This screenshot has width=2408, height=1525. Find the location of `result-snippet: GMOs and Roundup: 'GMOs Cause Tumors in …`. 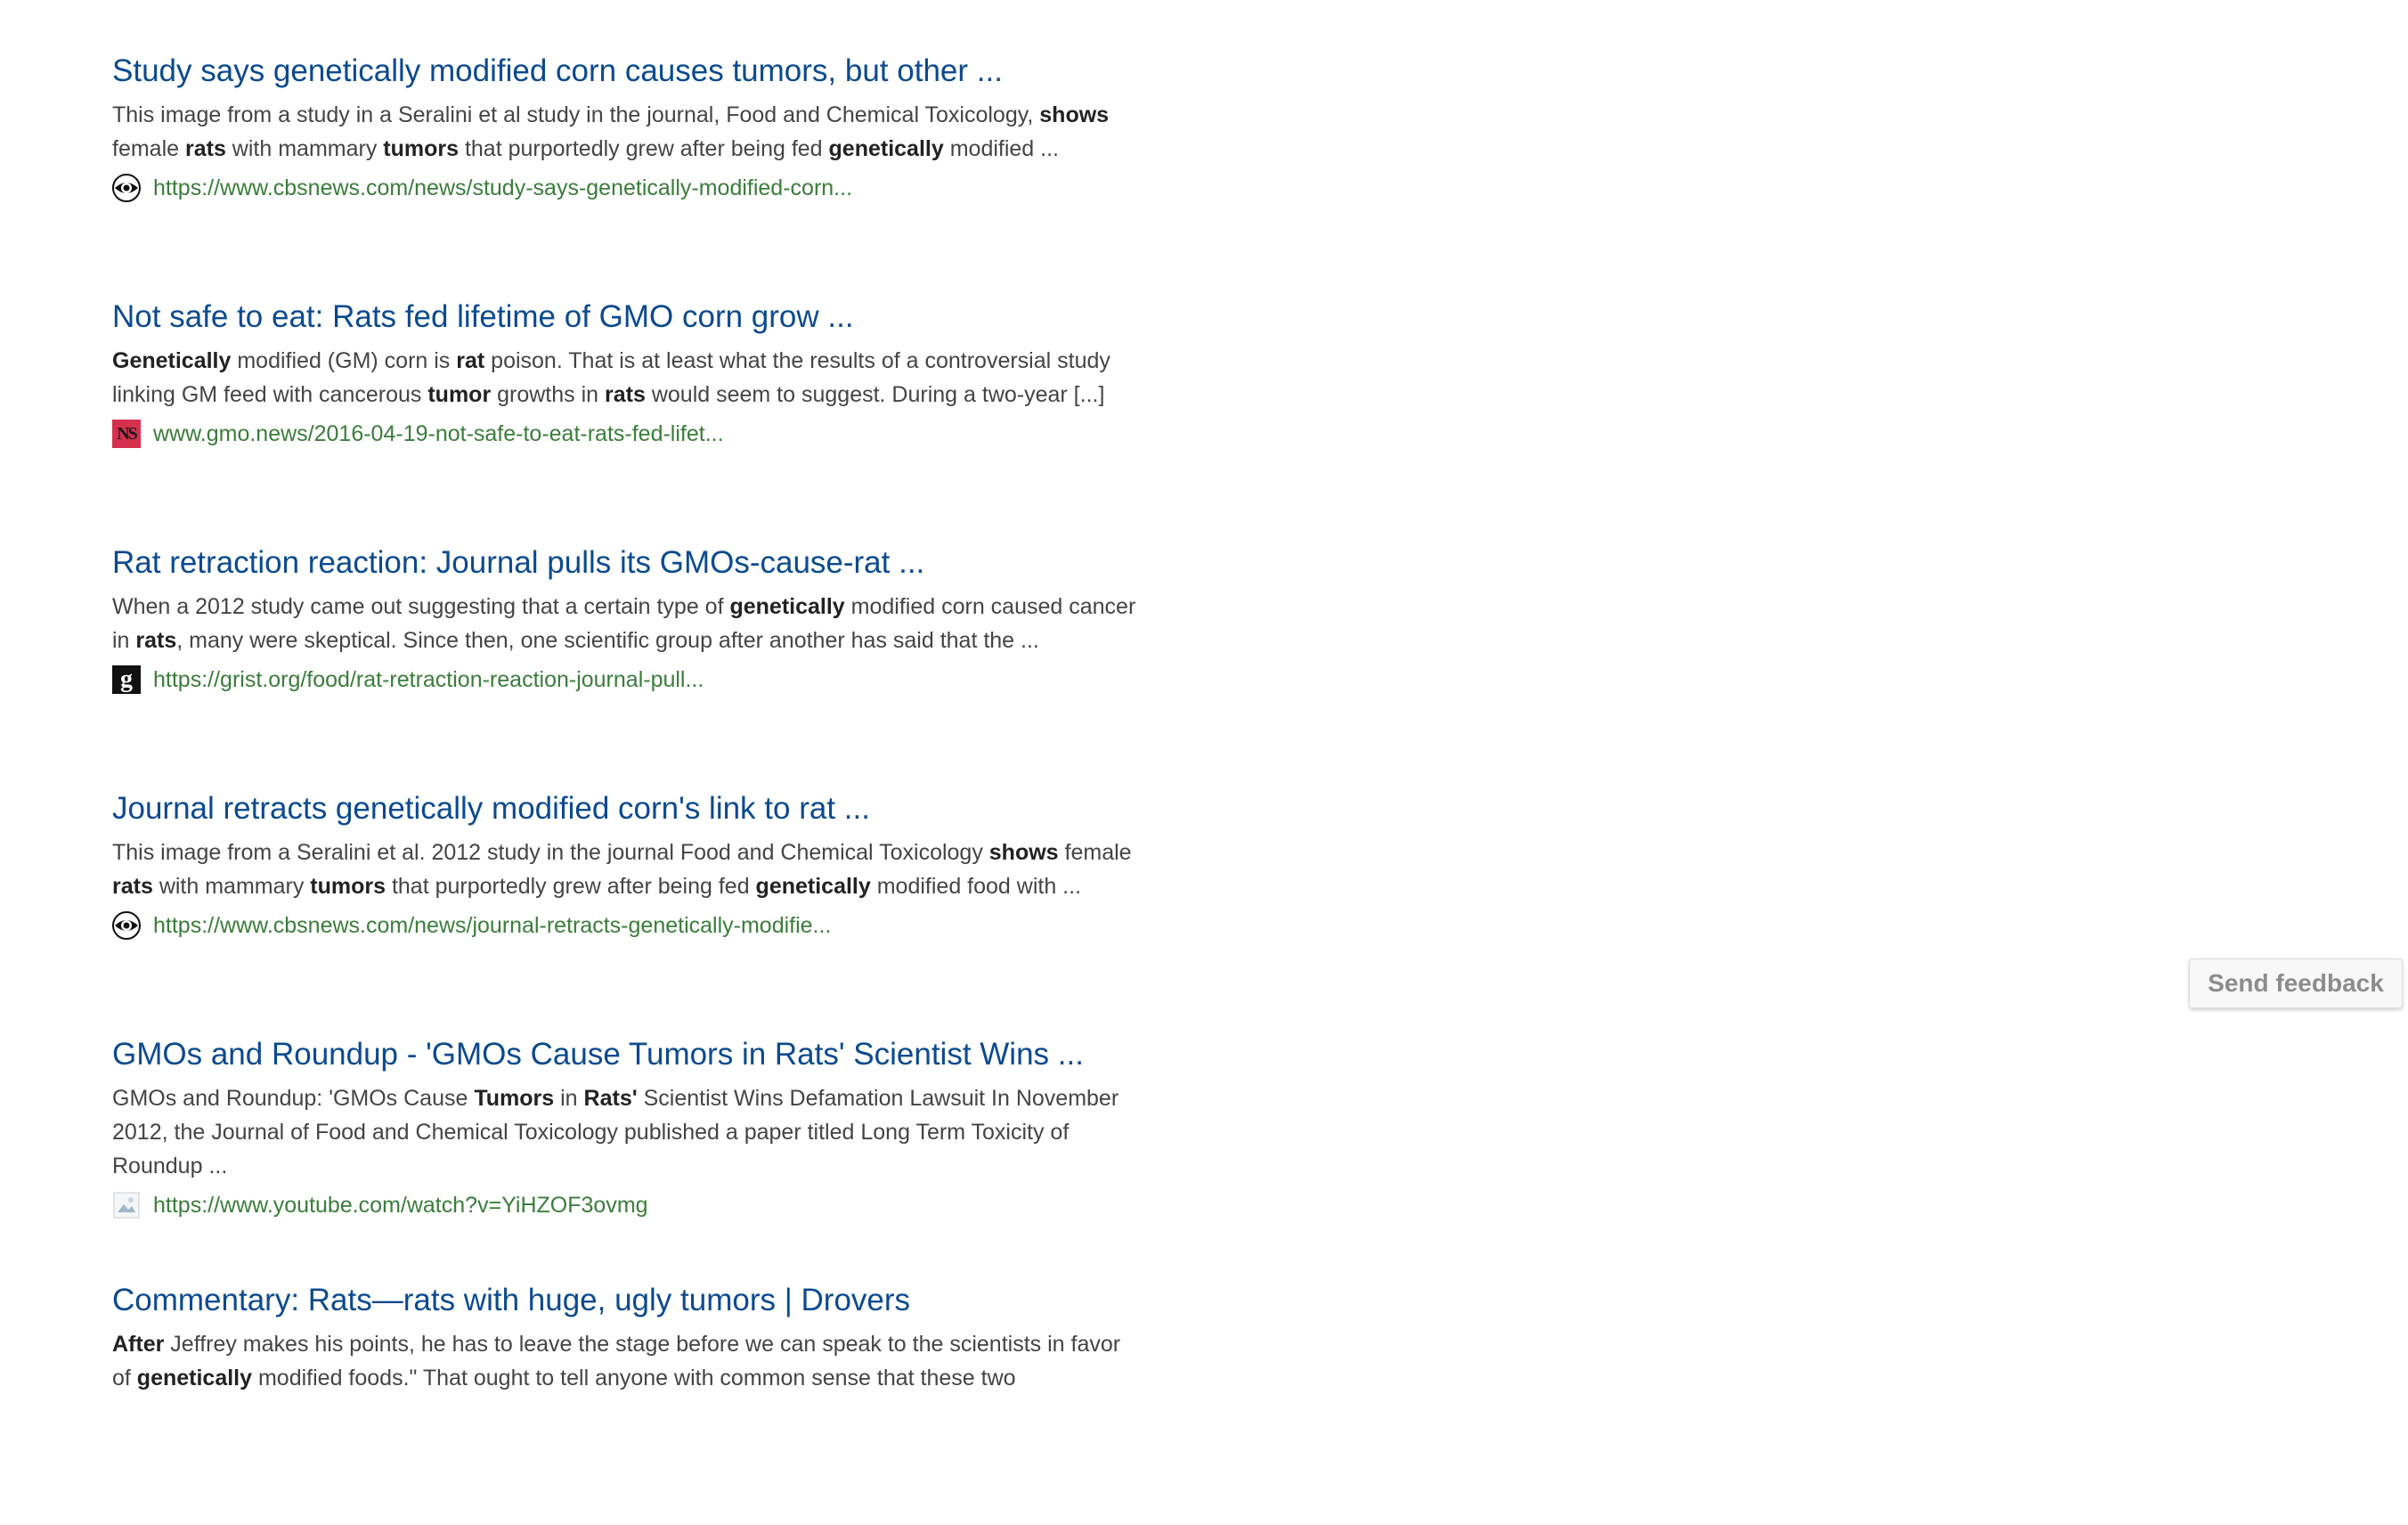

result-snippet: GMOs and Roundup: 'GMOs Cause Tumors in … is located at coordinates (624, 1132).